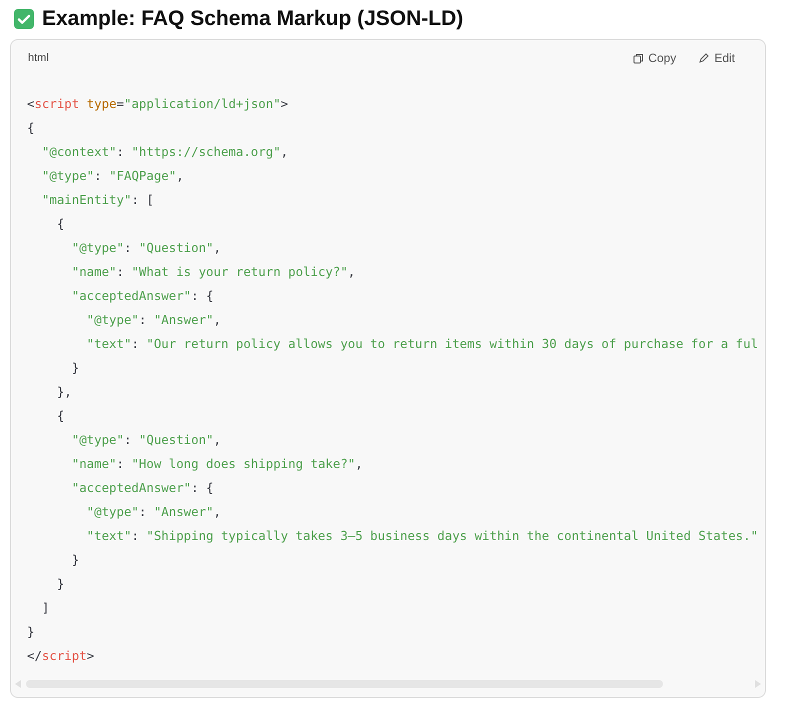 This screenshot has width=796, height=709. Describe the element at coordinates (158, 104) in the screenshot. I see `code-line: <script type="application/ld+json">` at that location.